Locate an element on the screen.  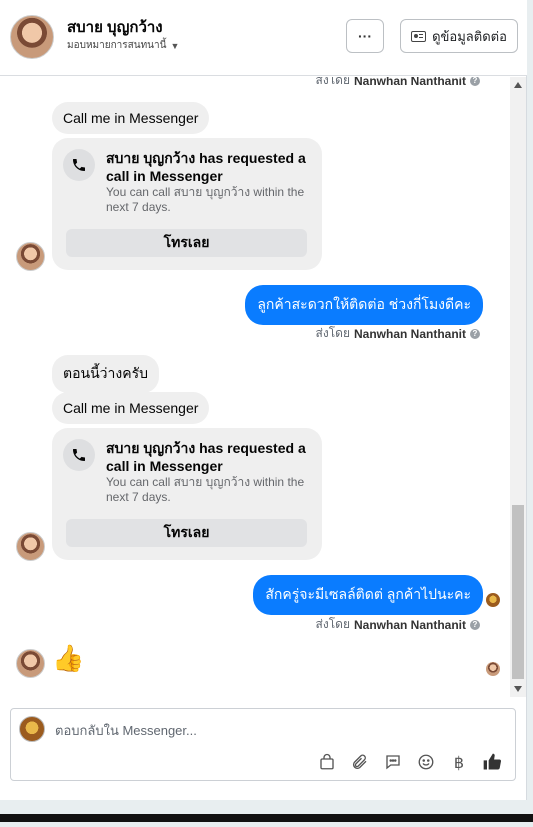
contact-card-icon is located at coordinates (419, 36).